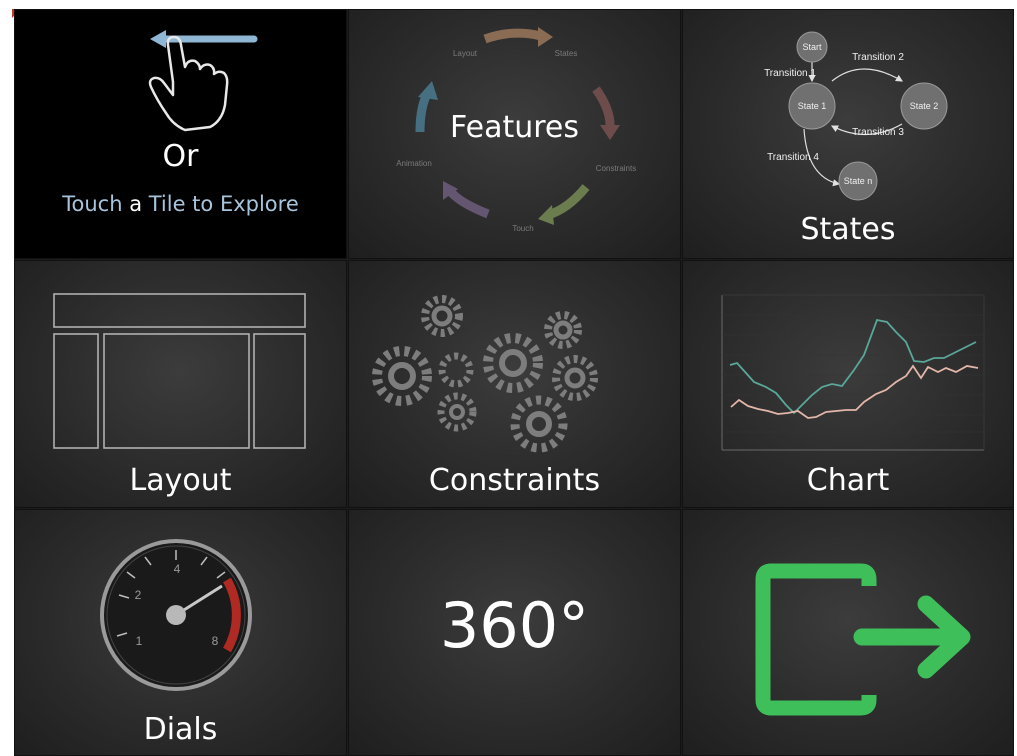 This screenshot has width=1017, height=756. Describe the element at coordinates (848, 229) in the screenshot. I see `states-title: States` at that location.